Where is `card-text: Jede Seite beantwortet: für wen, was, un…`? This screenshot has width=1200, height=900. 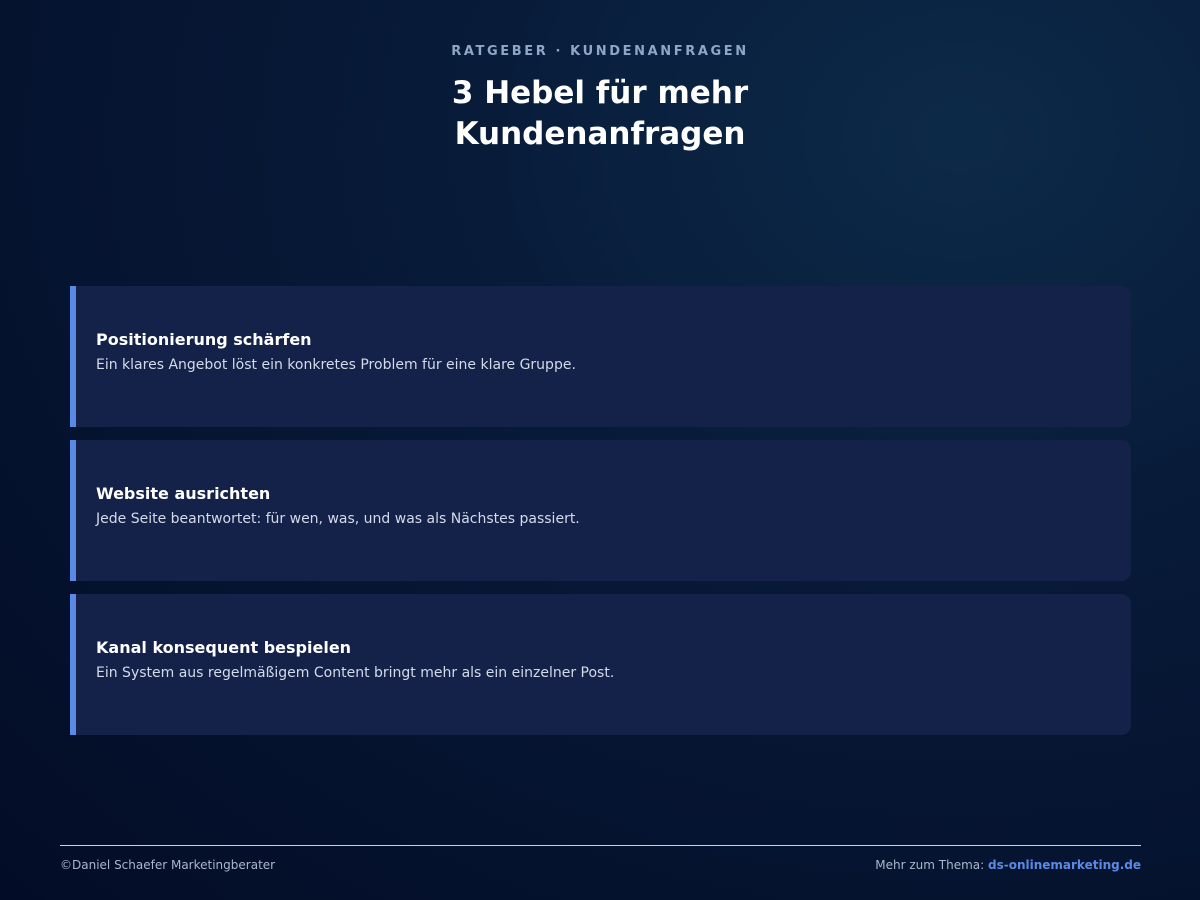
card-text: Jede Seite beantwortet: für wen, was, un… is located at coordinates (338, 519).